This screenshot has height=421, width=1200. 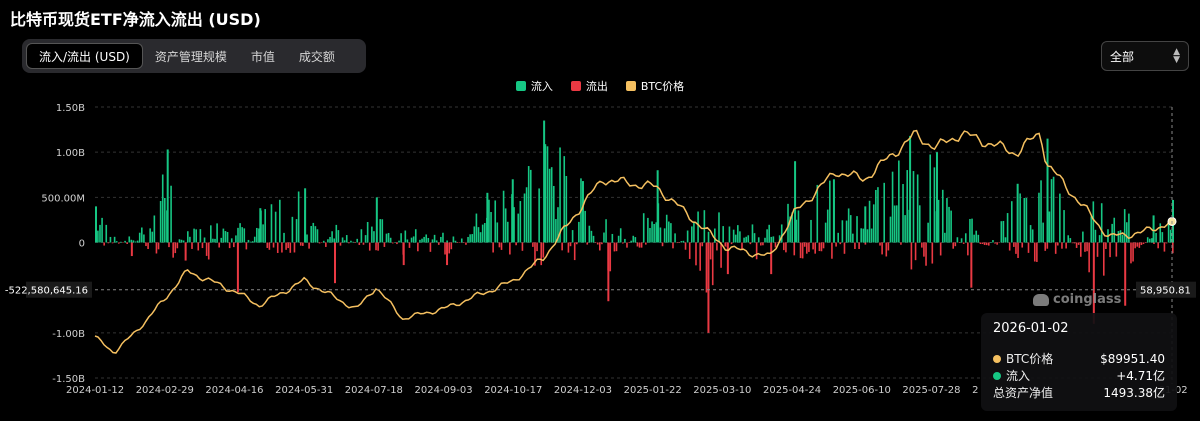 What do you see at coordinates (1023, 393) in the screenshot?
I see `tooltip-nav-label: 总资产净值` at bounding box center [1023, 393].